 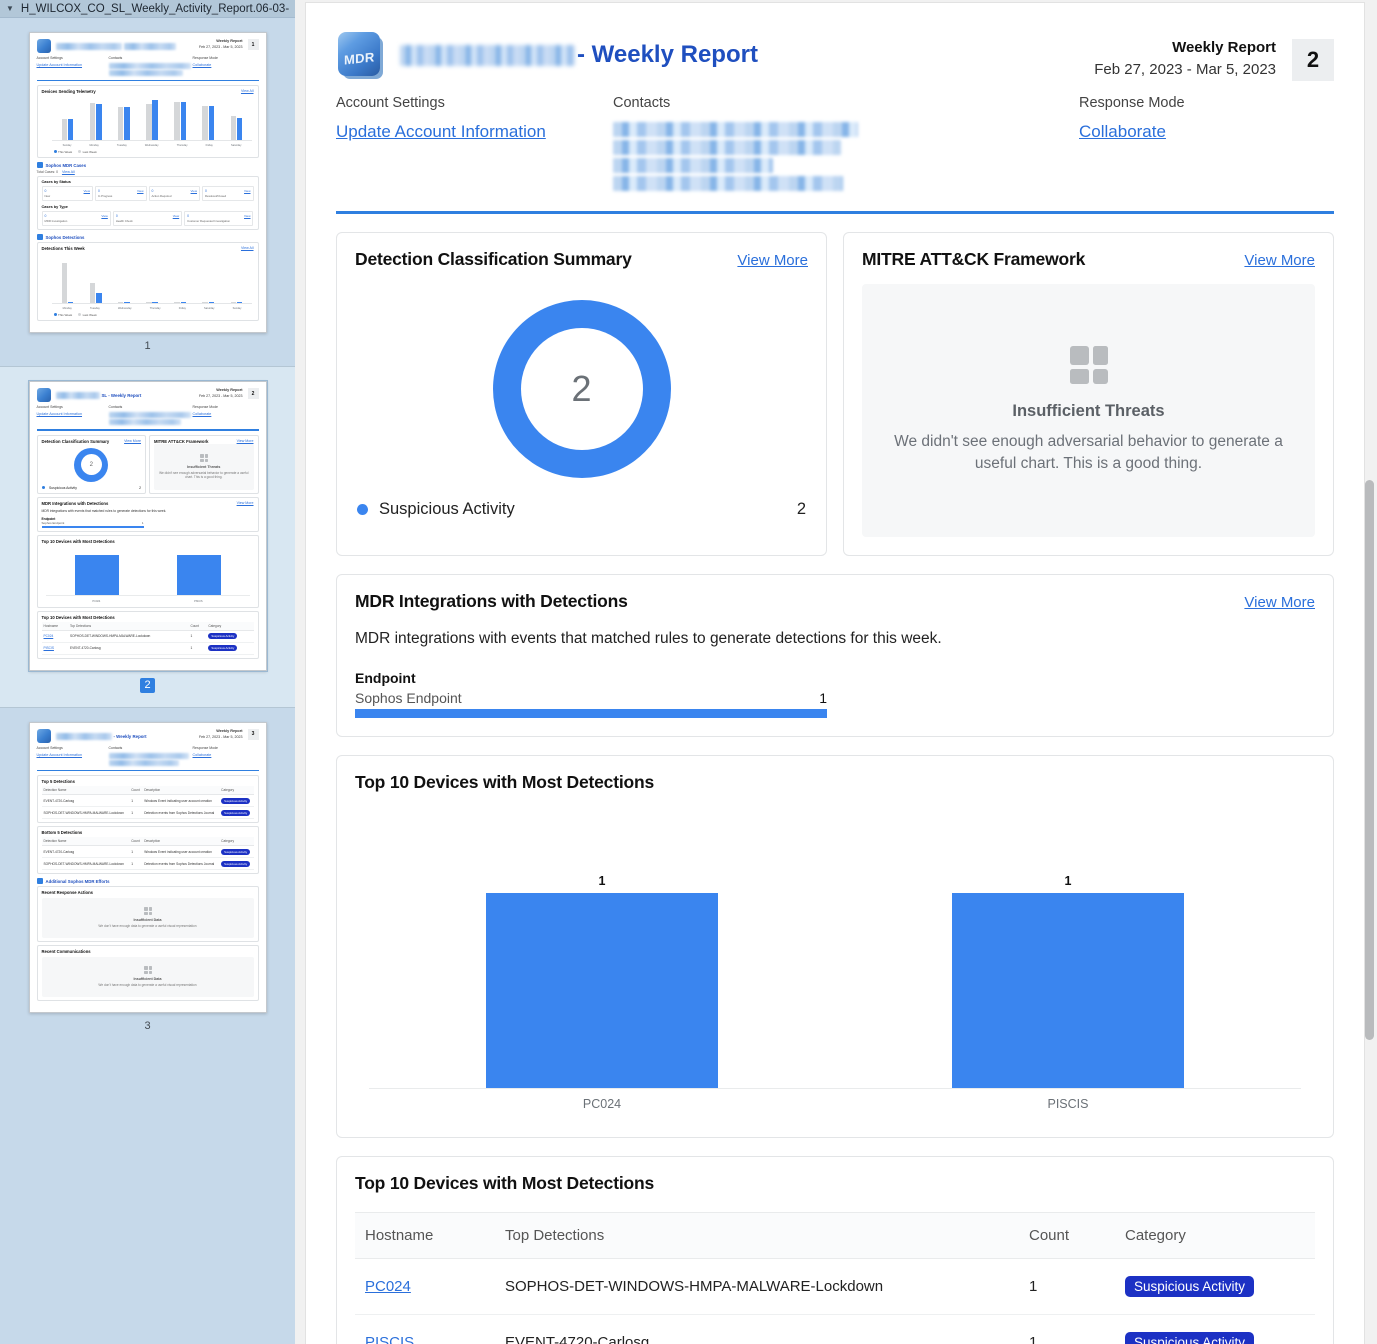 I want to click on thumb-case-tile: 0 View Health Check, so click(x=147, y=219).